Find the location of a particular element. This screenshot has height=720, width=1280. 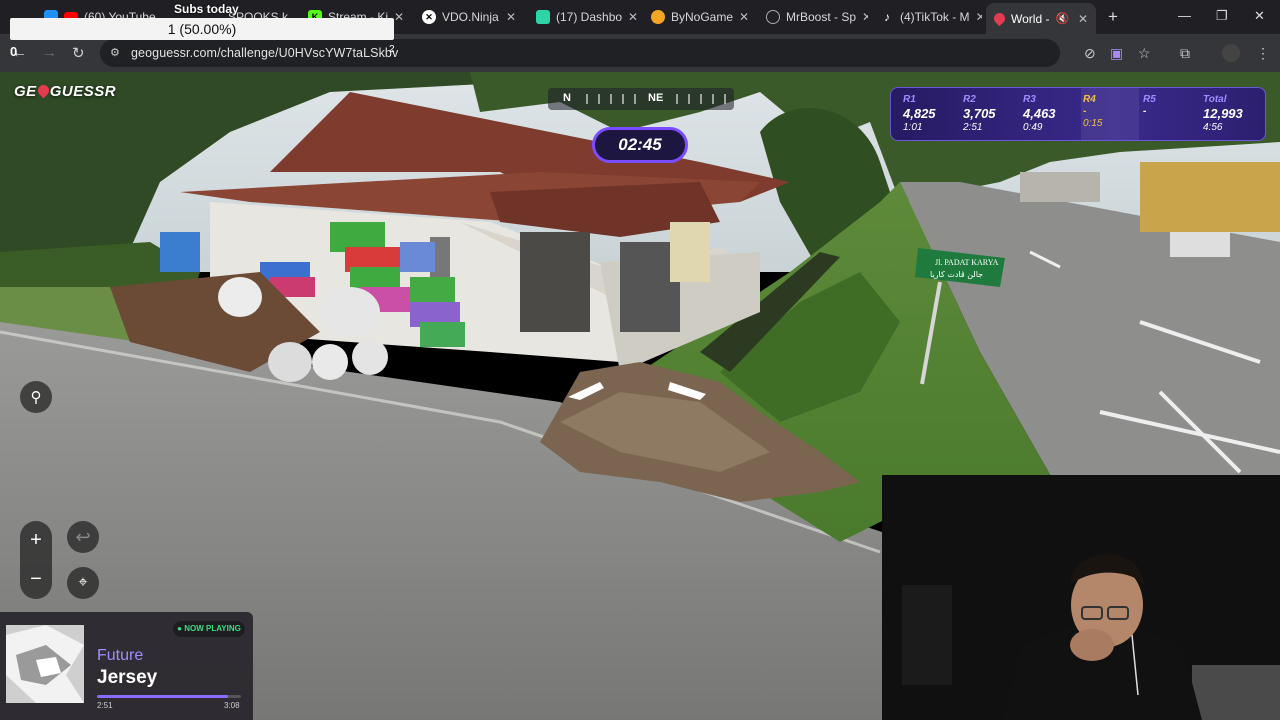

subs-value: 1 (50.00%) is located at coordinates (202, 29).